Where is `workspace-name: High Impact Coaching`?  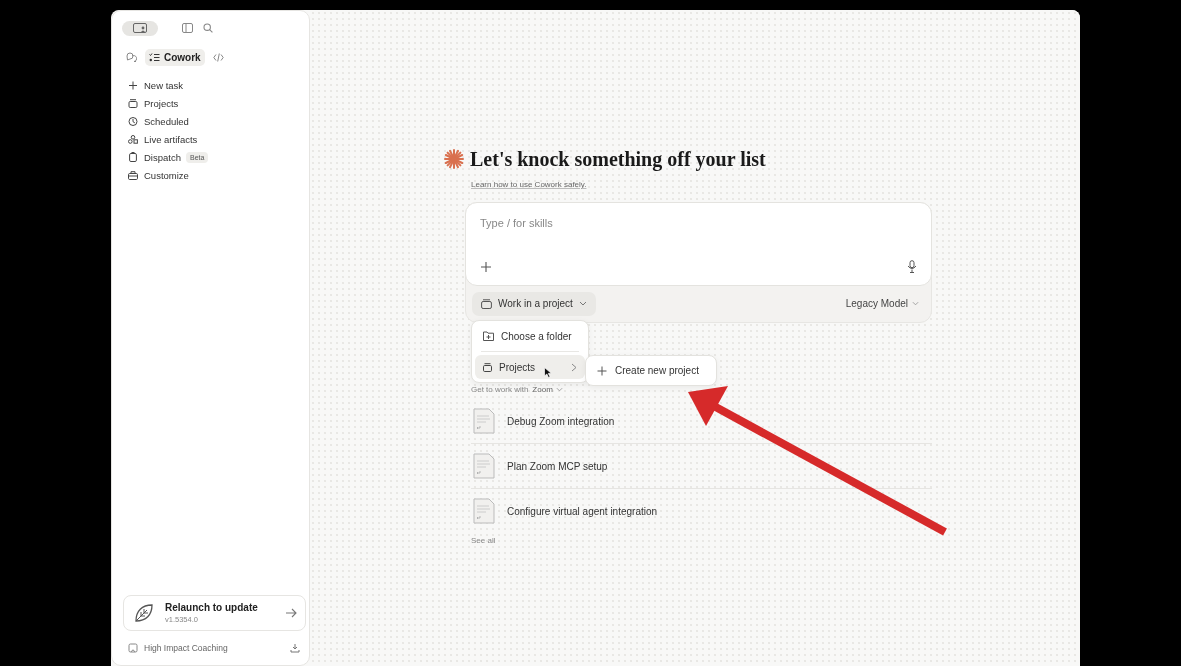
workspace-name: High Impact Coaching is located at coordinates (214, 648).